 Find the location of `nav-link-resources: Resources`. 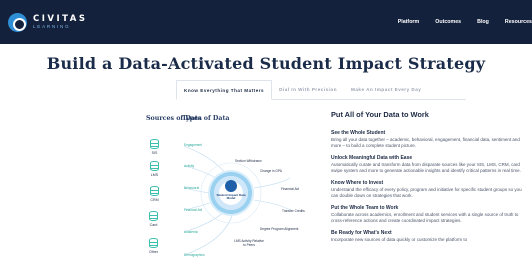

nav-link-resources: Resources is located at coordinates (518, 22).